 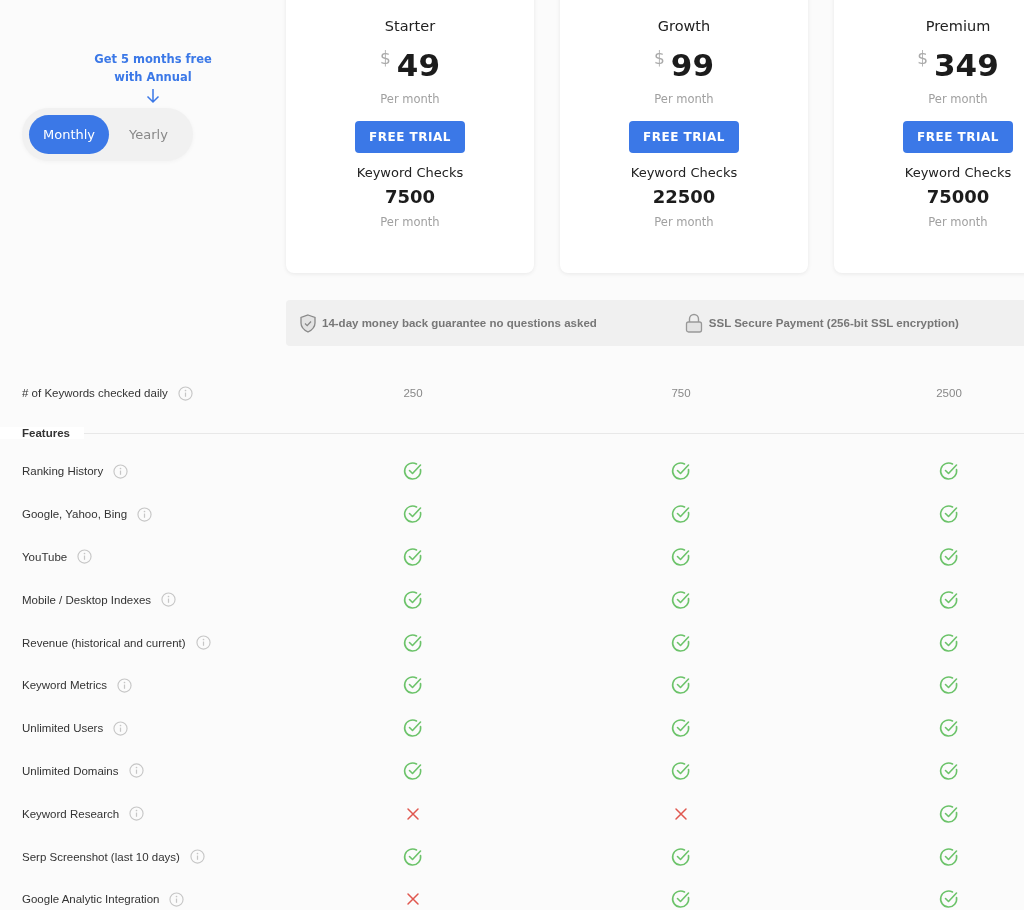 I want to click on feature-label: Serp Screenshot (last 10 days), so click(x=101, y=856).